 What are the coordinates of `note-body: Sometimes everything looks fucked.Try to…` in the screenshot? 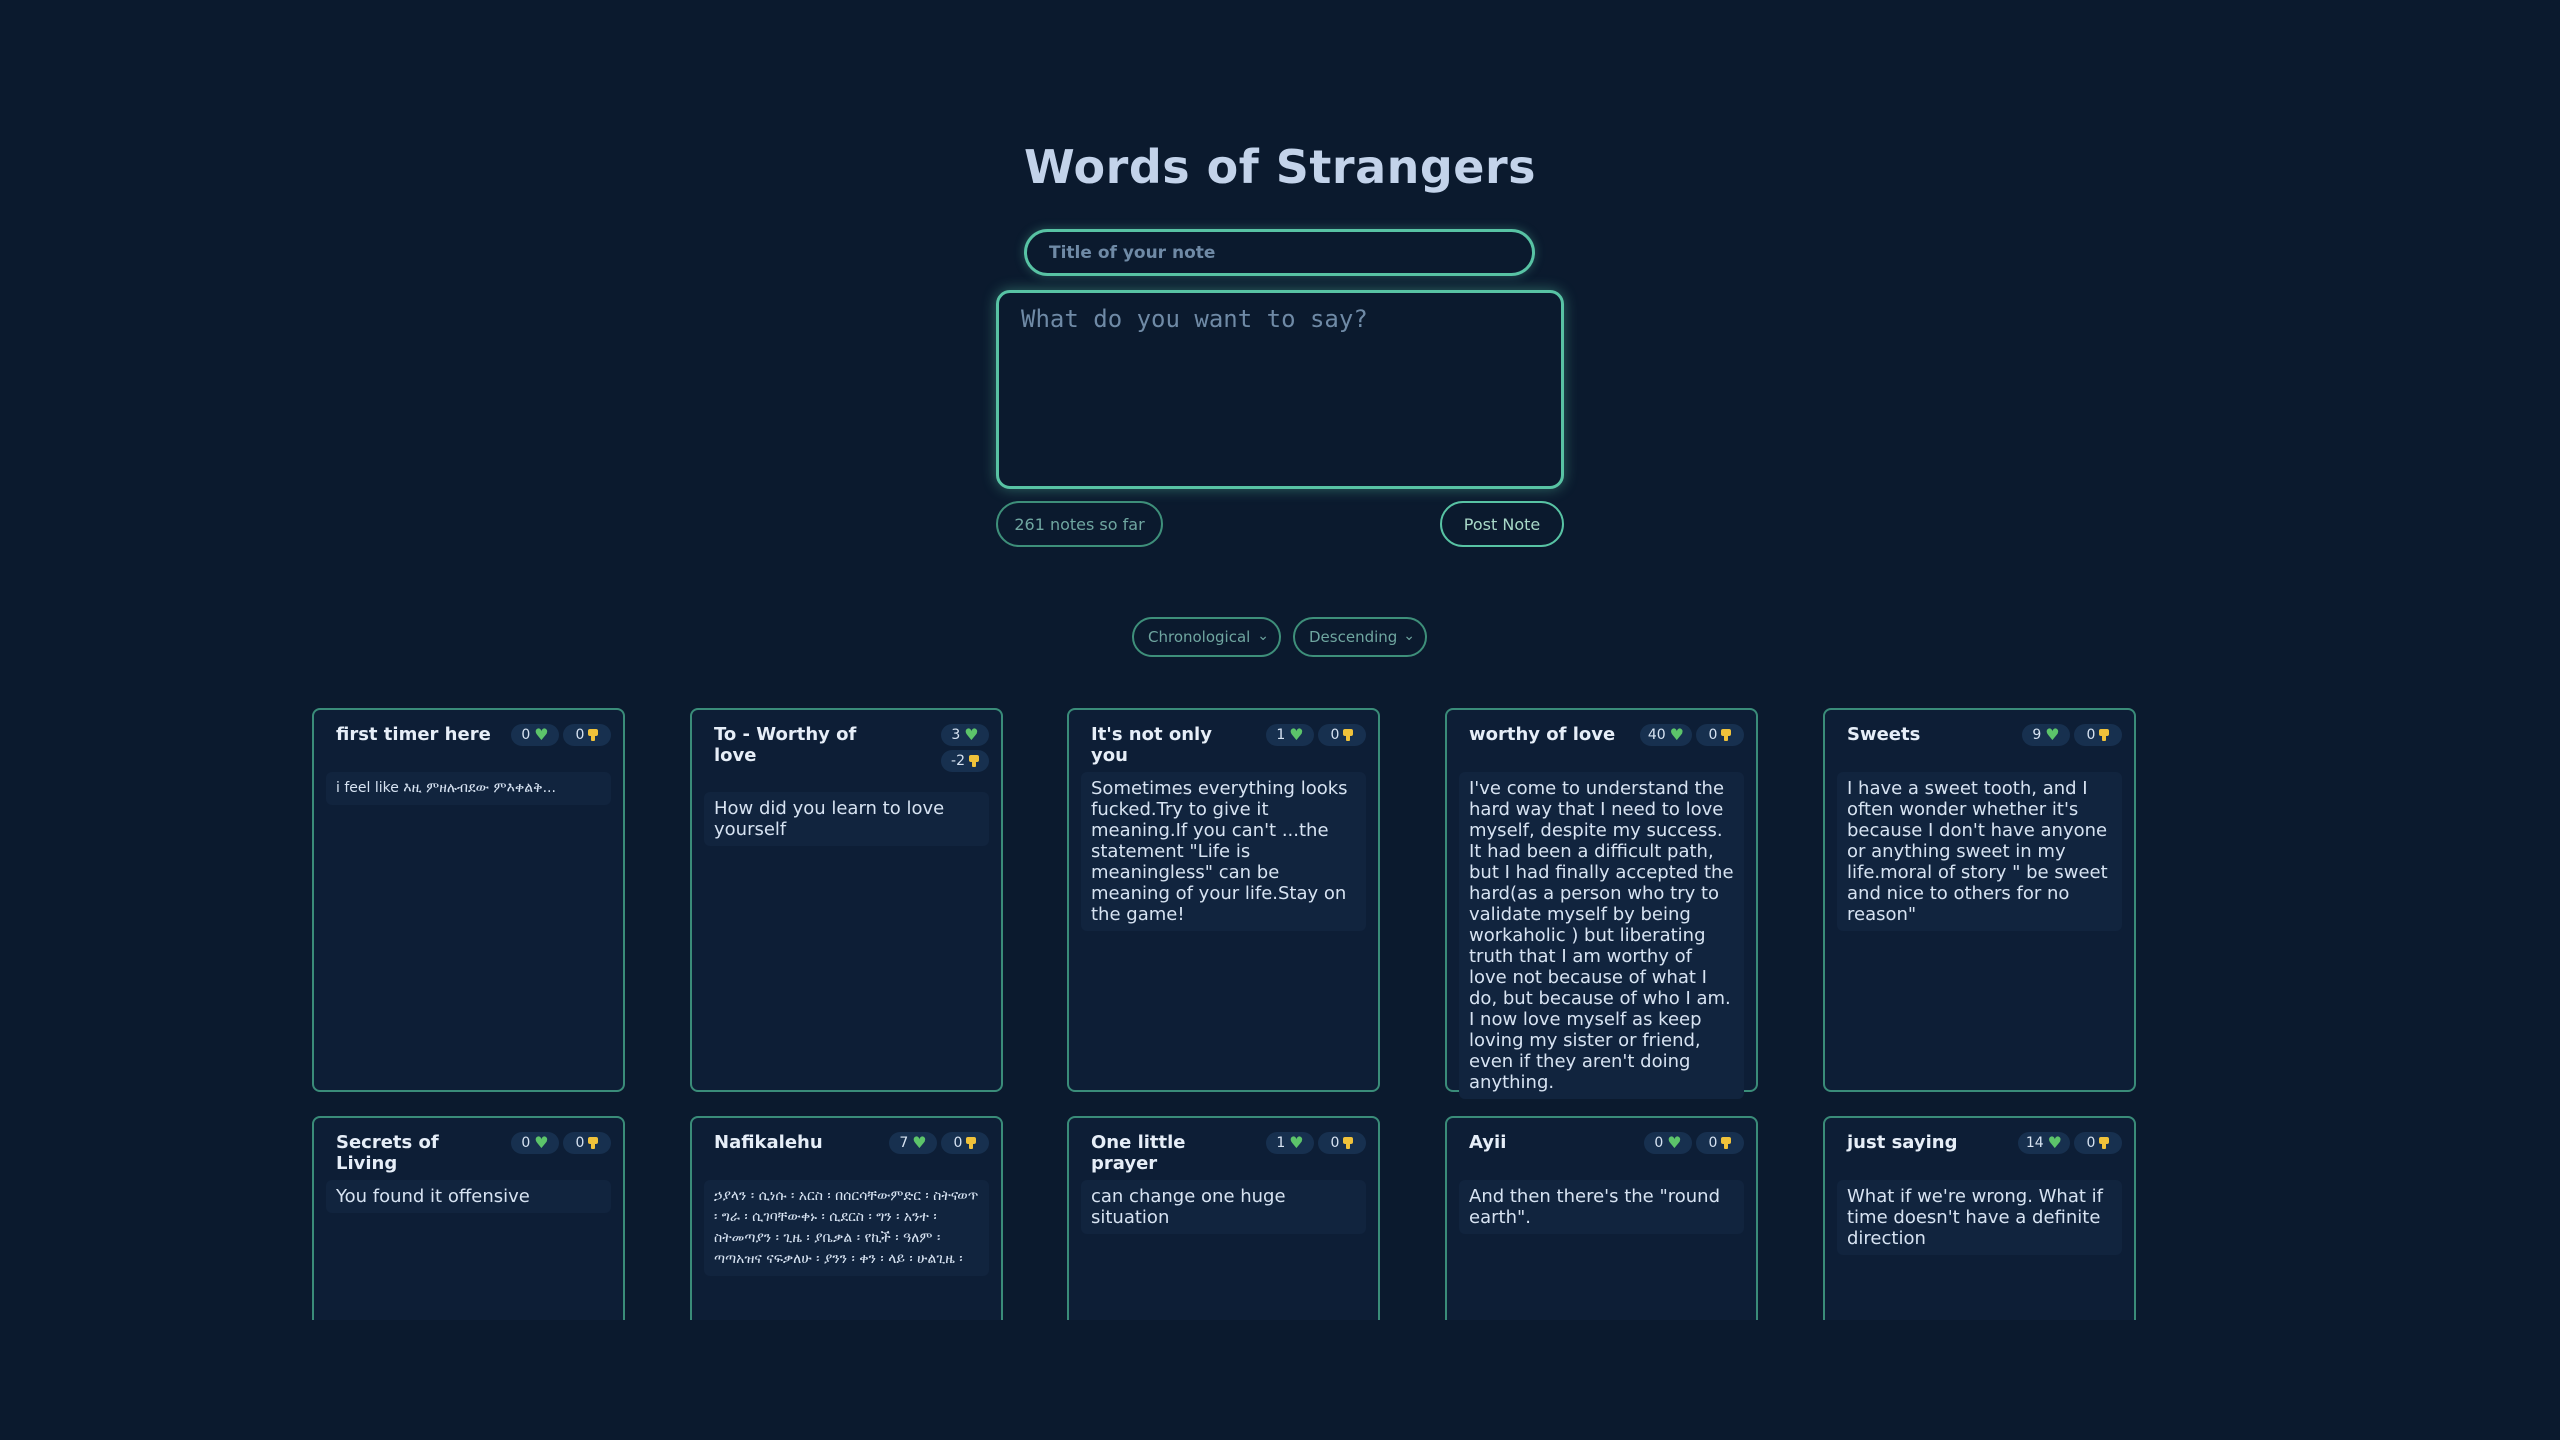 It's located at (1223, 851).